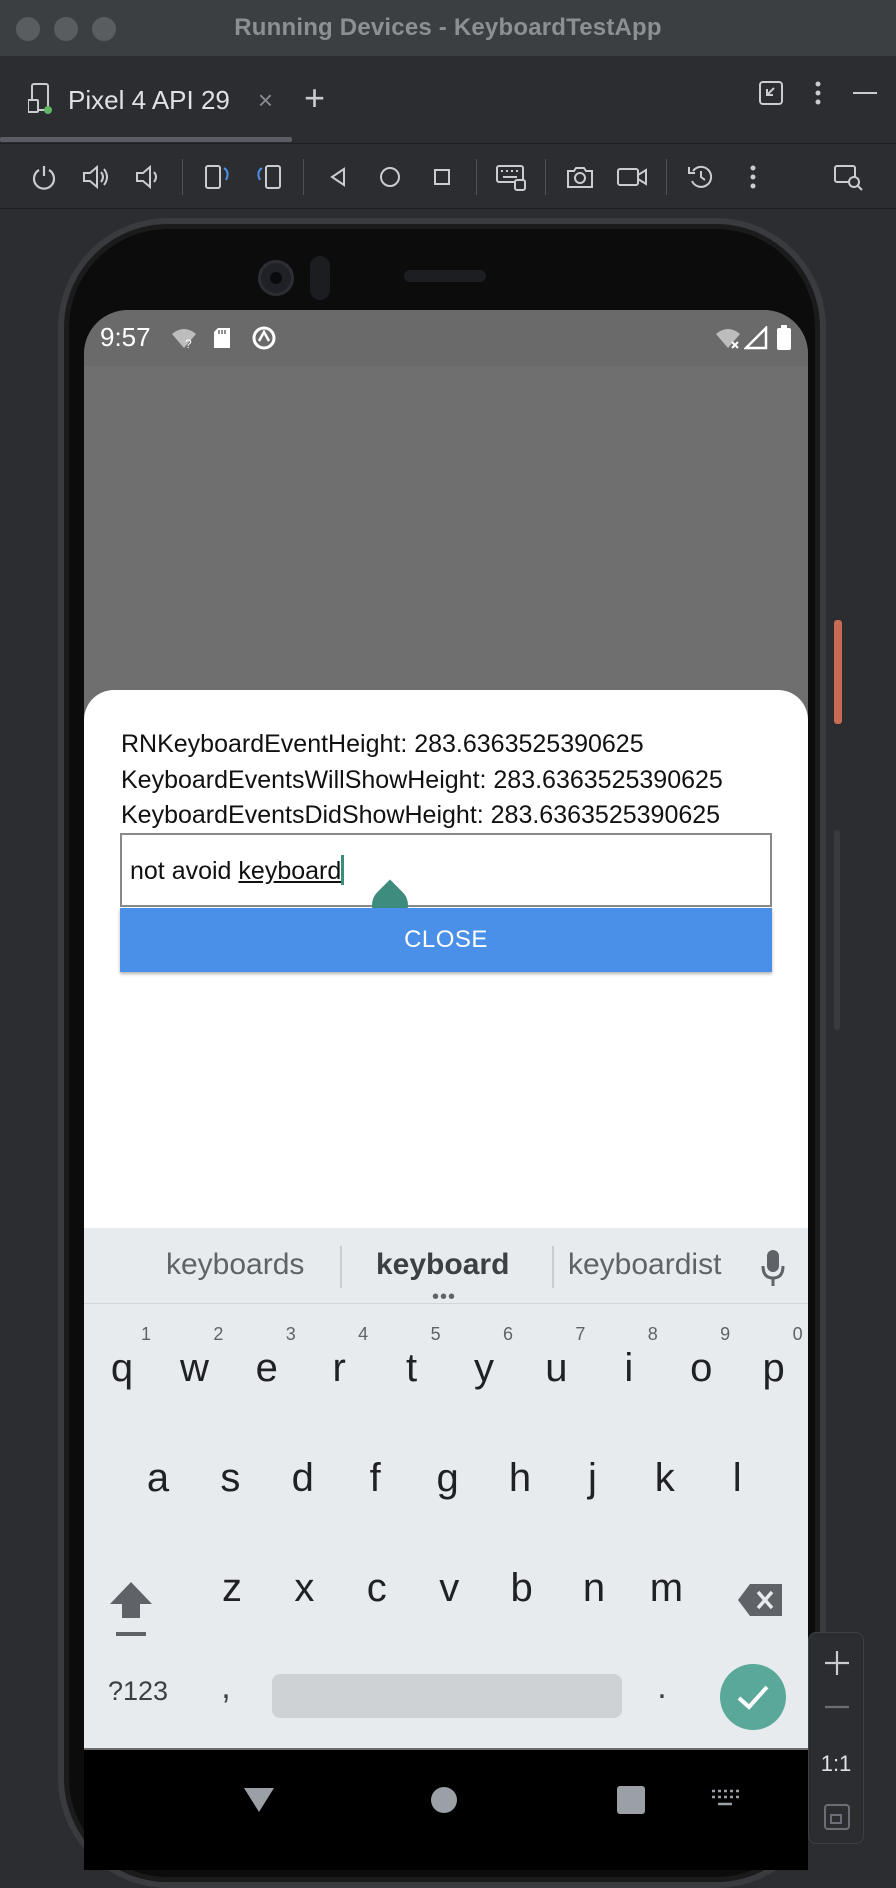 The image size is (896, 1888). What do you see at coordinates (580, 177) in the screenshot?
I see `camera-icon` at bounding box center [580, 177].